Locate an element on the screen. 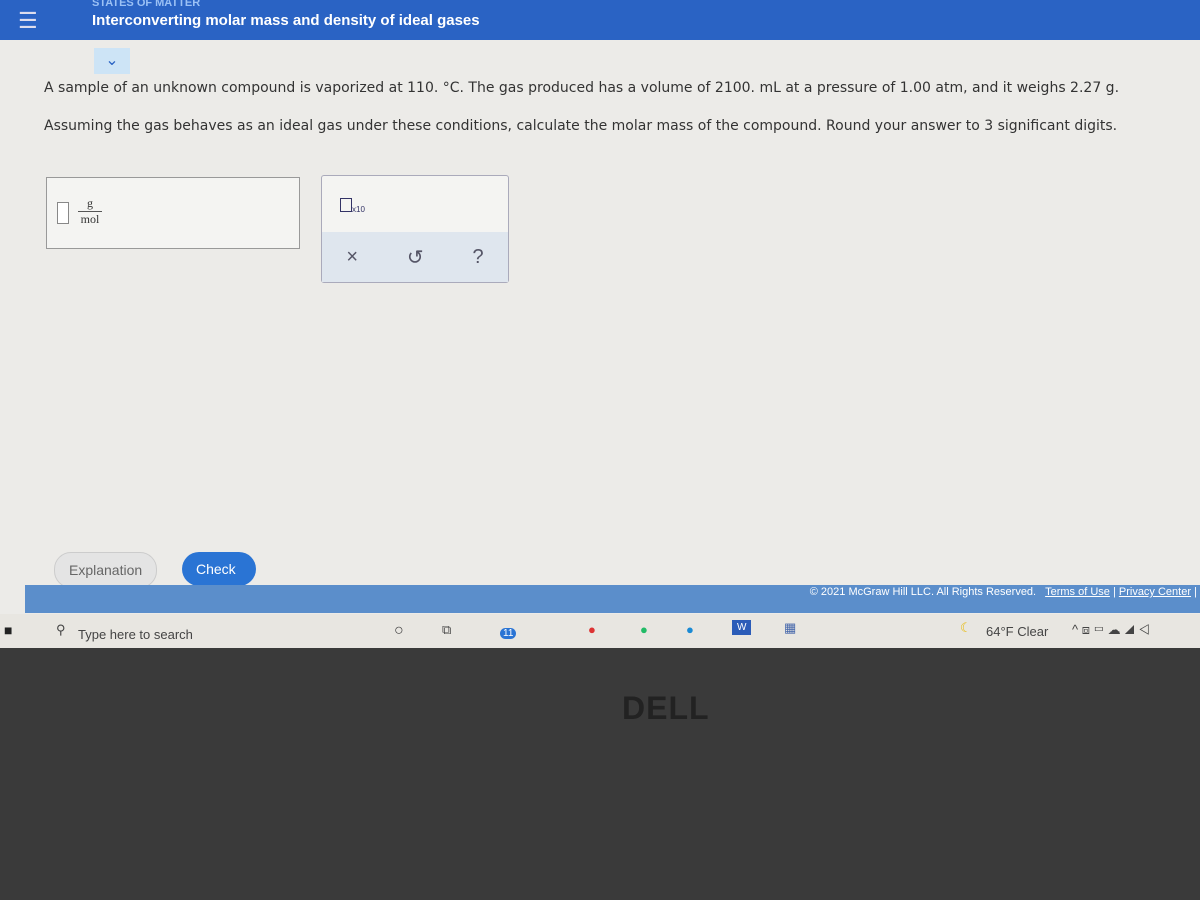 Image resolution: width=1200 pixels, height=900 pixels. weather-icon: ☾ is located at coordinates (966, 627).